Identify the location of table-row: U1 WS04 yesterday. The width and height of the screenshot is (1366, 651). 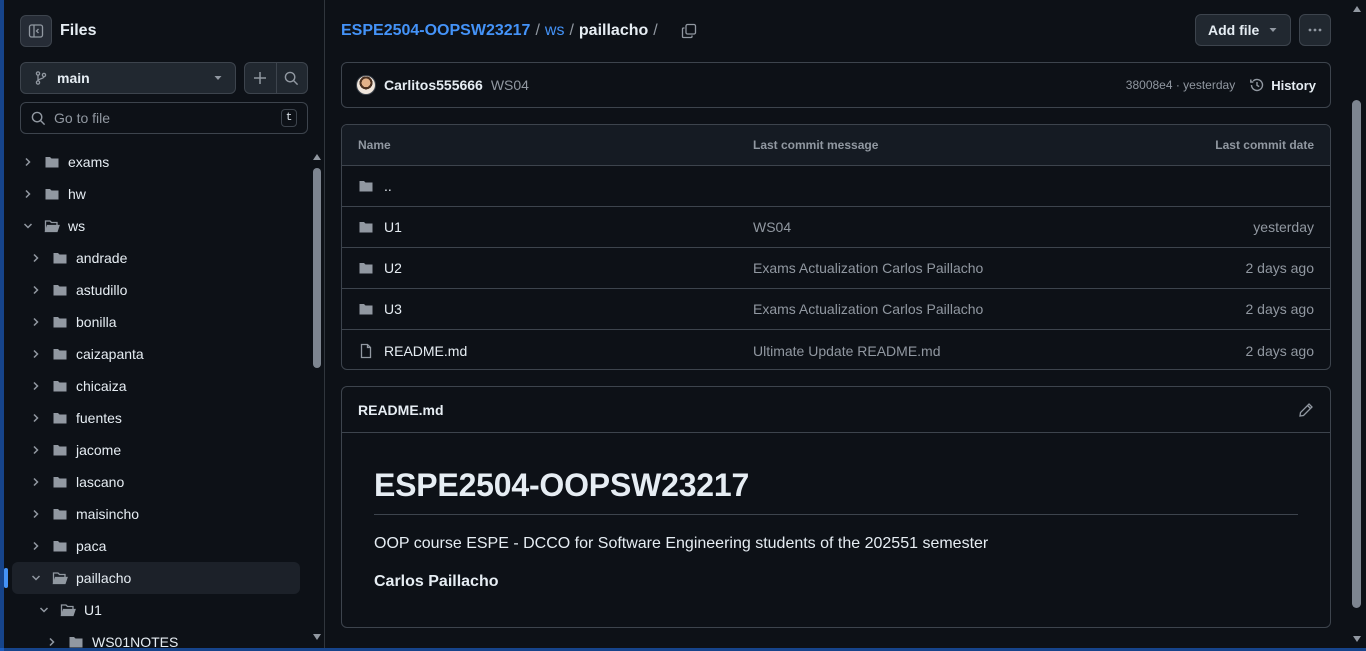
(836, 227).